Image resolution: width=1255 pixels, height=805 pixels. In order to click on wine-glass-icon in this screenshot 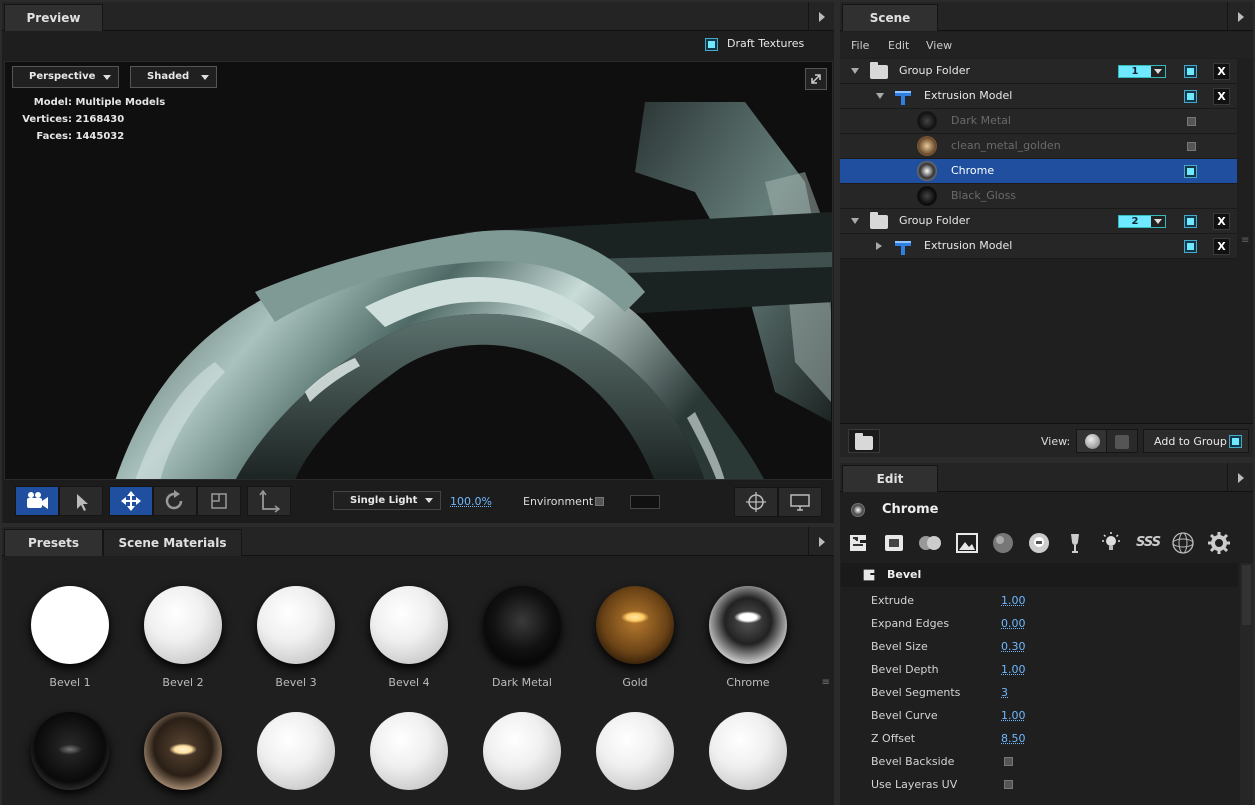, I will do `click(1075, 543)`.